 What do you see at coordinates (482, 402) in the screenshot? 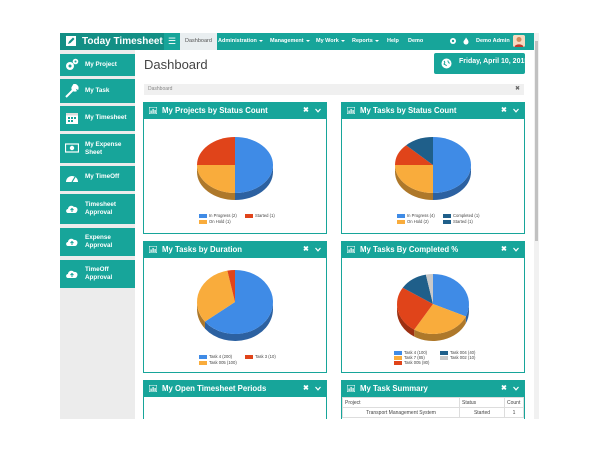
I see `column-header: Status` at bounding box center [482, 402].